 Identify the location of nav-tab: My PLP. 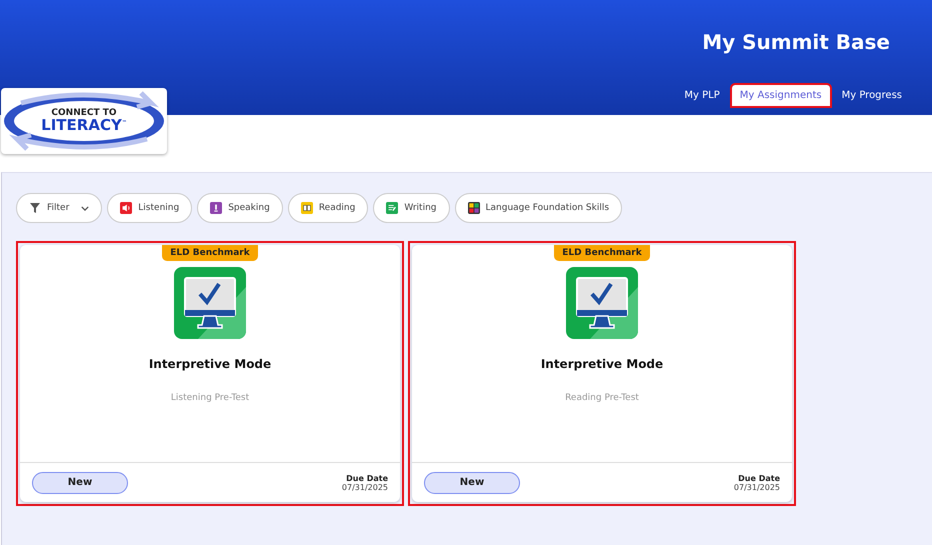
(702, 95).